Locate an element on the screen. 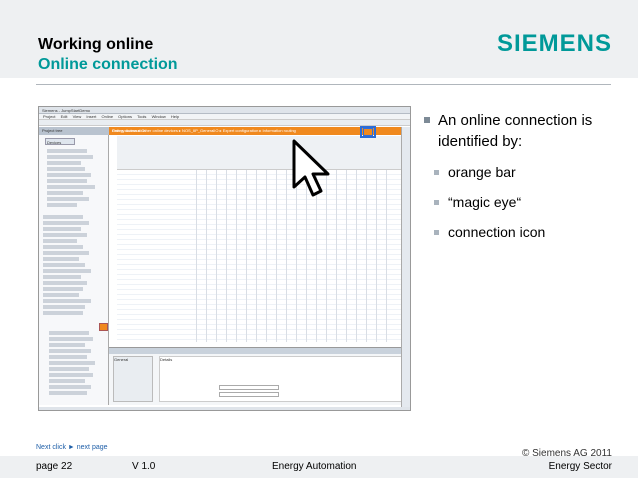  task-cards-panel is located at coordinates (405, 267).